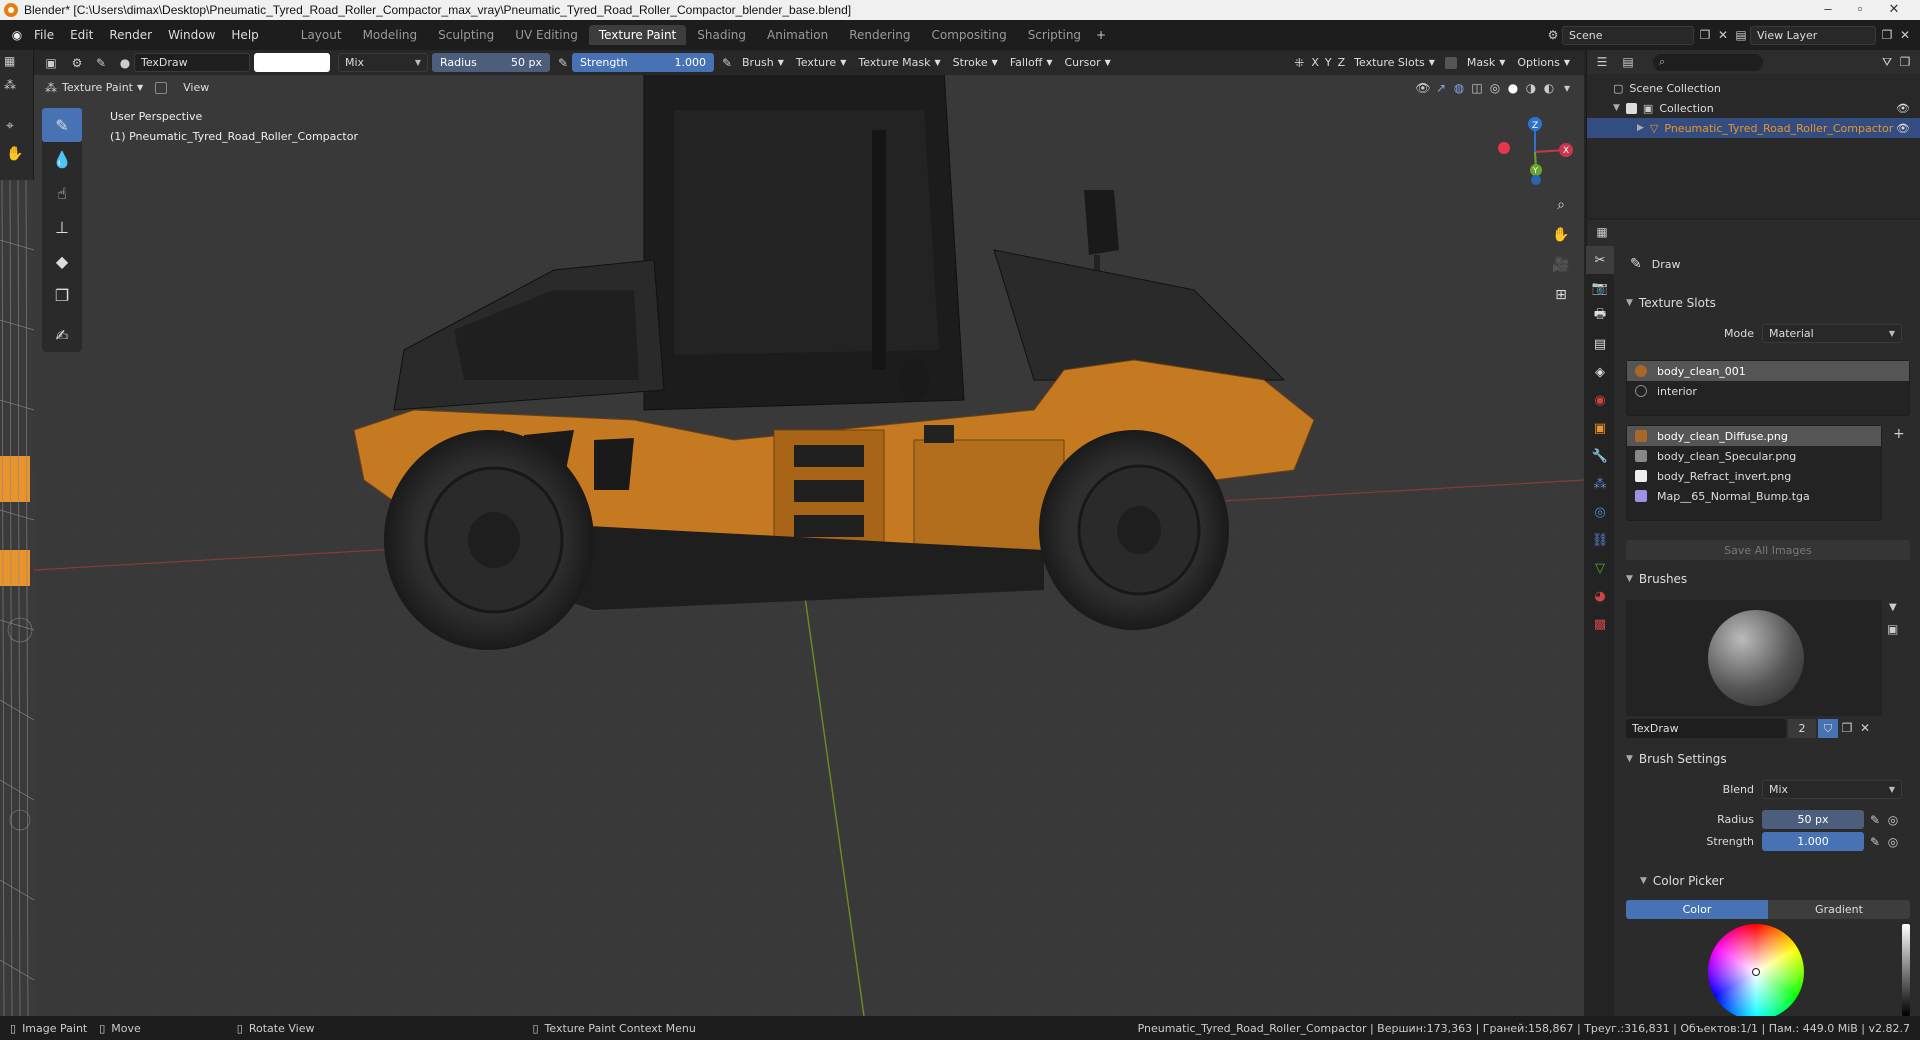  I want to click on mirror-z-toggle: Z, so click(1342, 62).